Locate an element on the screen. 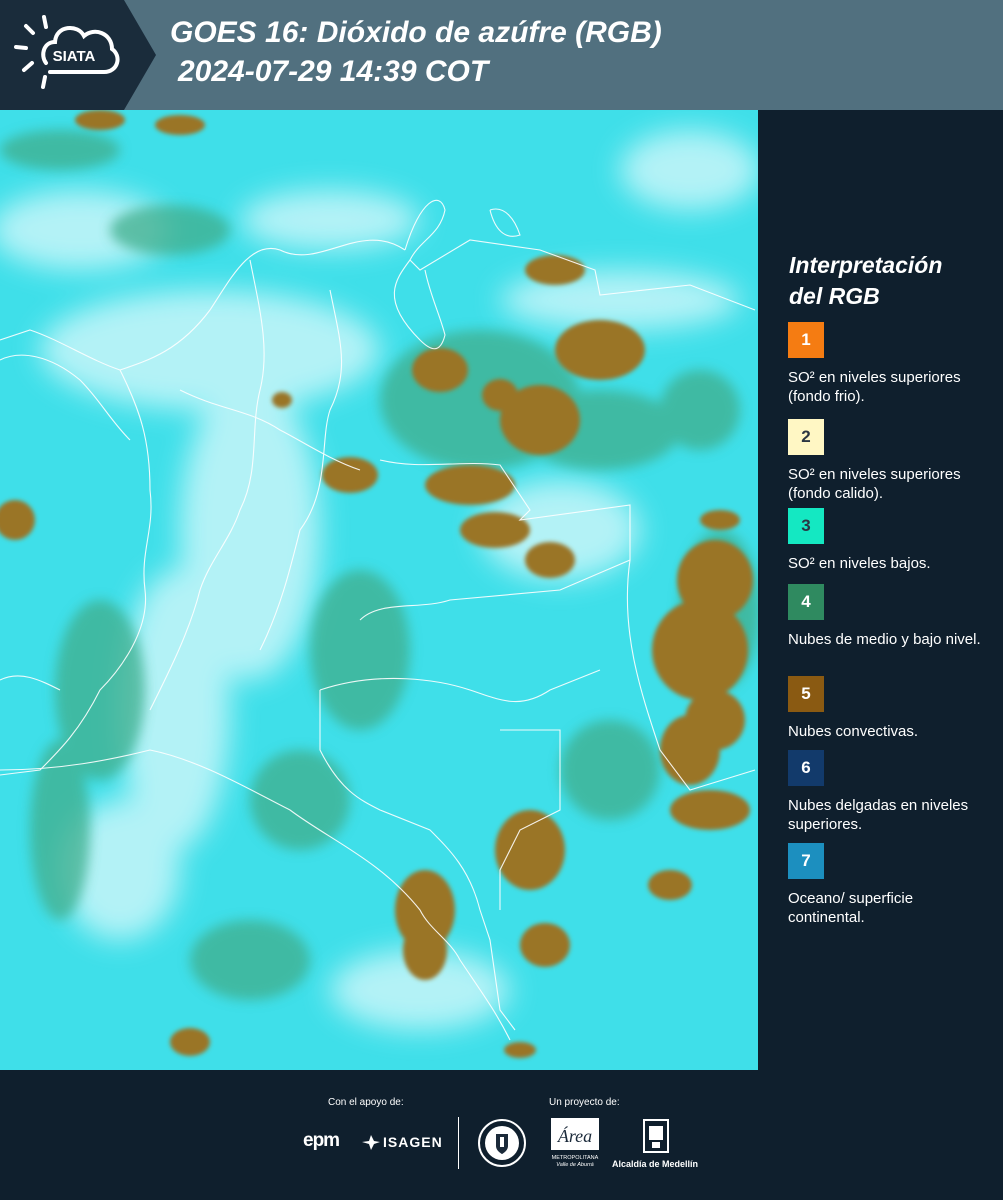  legend-swatch-5: 5 is located at coordinates (806, 694).